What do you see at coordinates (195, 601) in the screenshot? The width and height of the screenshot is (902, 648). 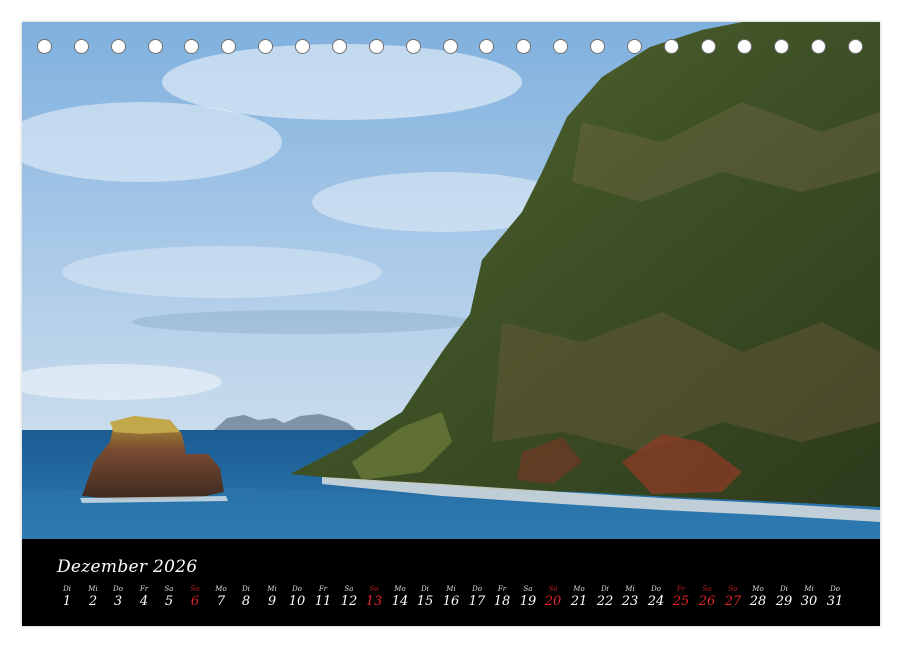 I see `day-number: 6` at bounding box center [195, 601].